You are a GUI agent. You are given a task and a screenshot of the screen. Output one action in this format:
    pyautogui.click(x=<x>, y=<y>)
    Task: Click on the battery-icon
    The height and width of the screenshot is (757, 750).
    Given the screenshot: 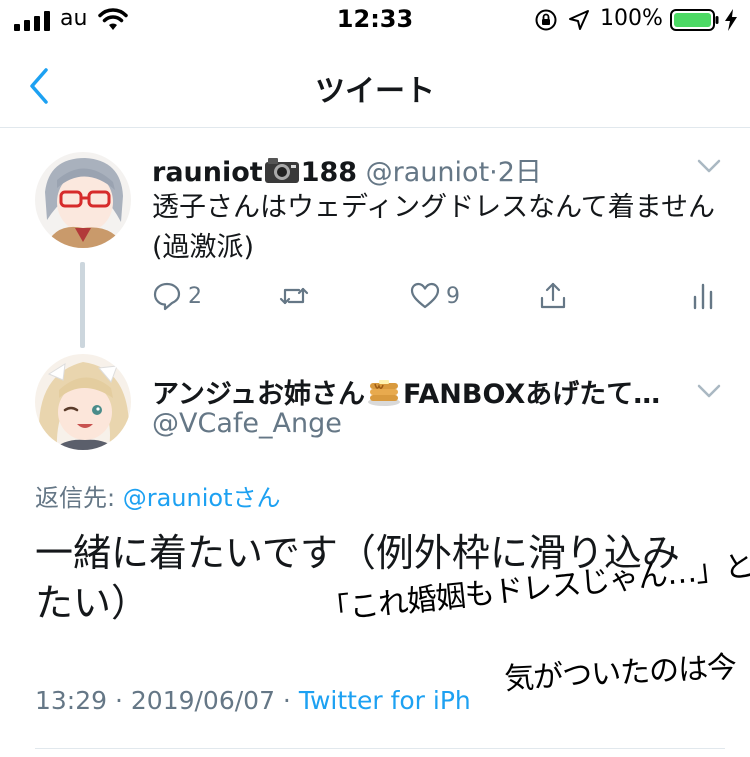 What is the action you would take?
    pyautogui.click(x=694, y=20)
    